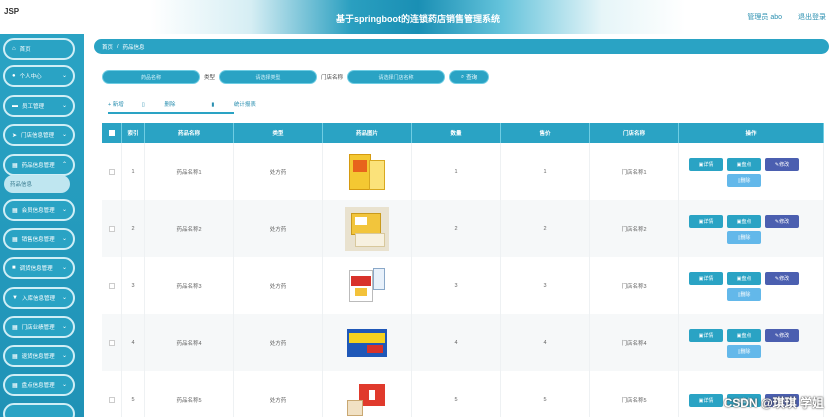  I want to click on search-bar: 药品名称 类型 请选择类型 门店名称 请选择门店名称 ⌕ 查询, so click(296, 77).